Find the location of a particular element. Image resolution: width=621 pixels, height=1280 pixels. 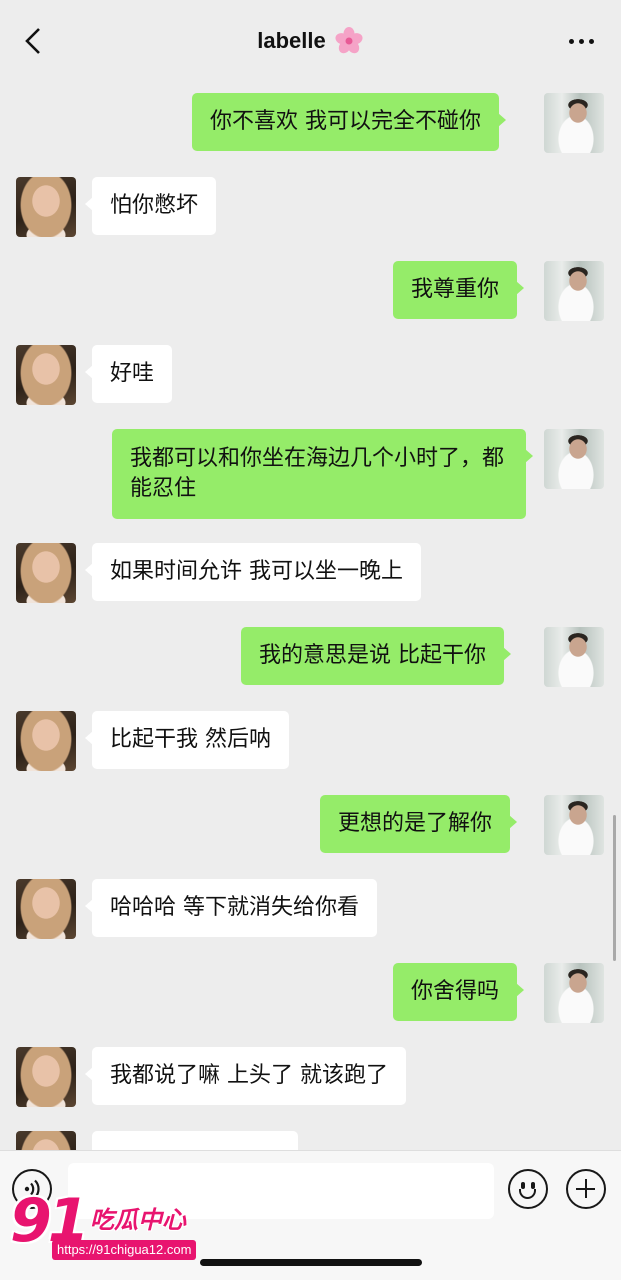

watermark: 91 吃瓜中心 https://91chigua12.com is located at coordinates (106, 1230).